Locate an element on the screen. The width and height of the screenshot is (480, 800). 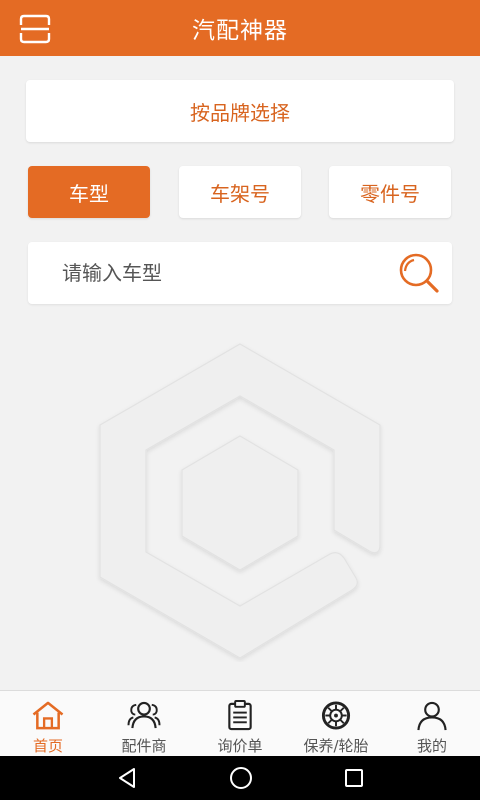
page-title: 汽配神器 is located at coordinates (240, 31).